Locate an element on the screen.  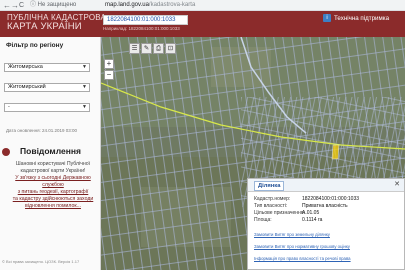
notice-link: та кадастру здійснюються заходи is located at coordinates (53, 199).